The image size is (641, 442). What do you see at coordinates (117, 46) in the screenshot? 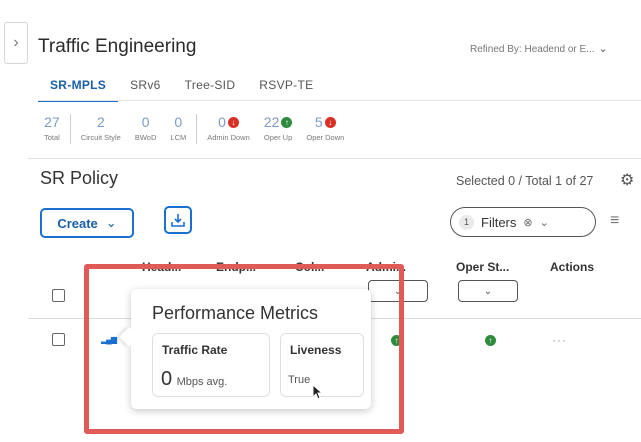
I see `page-title: Traffic Engineering` at bounding box center [117, 46].